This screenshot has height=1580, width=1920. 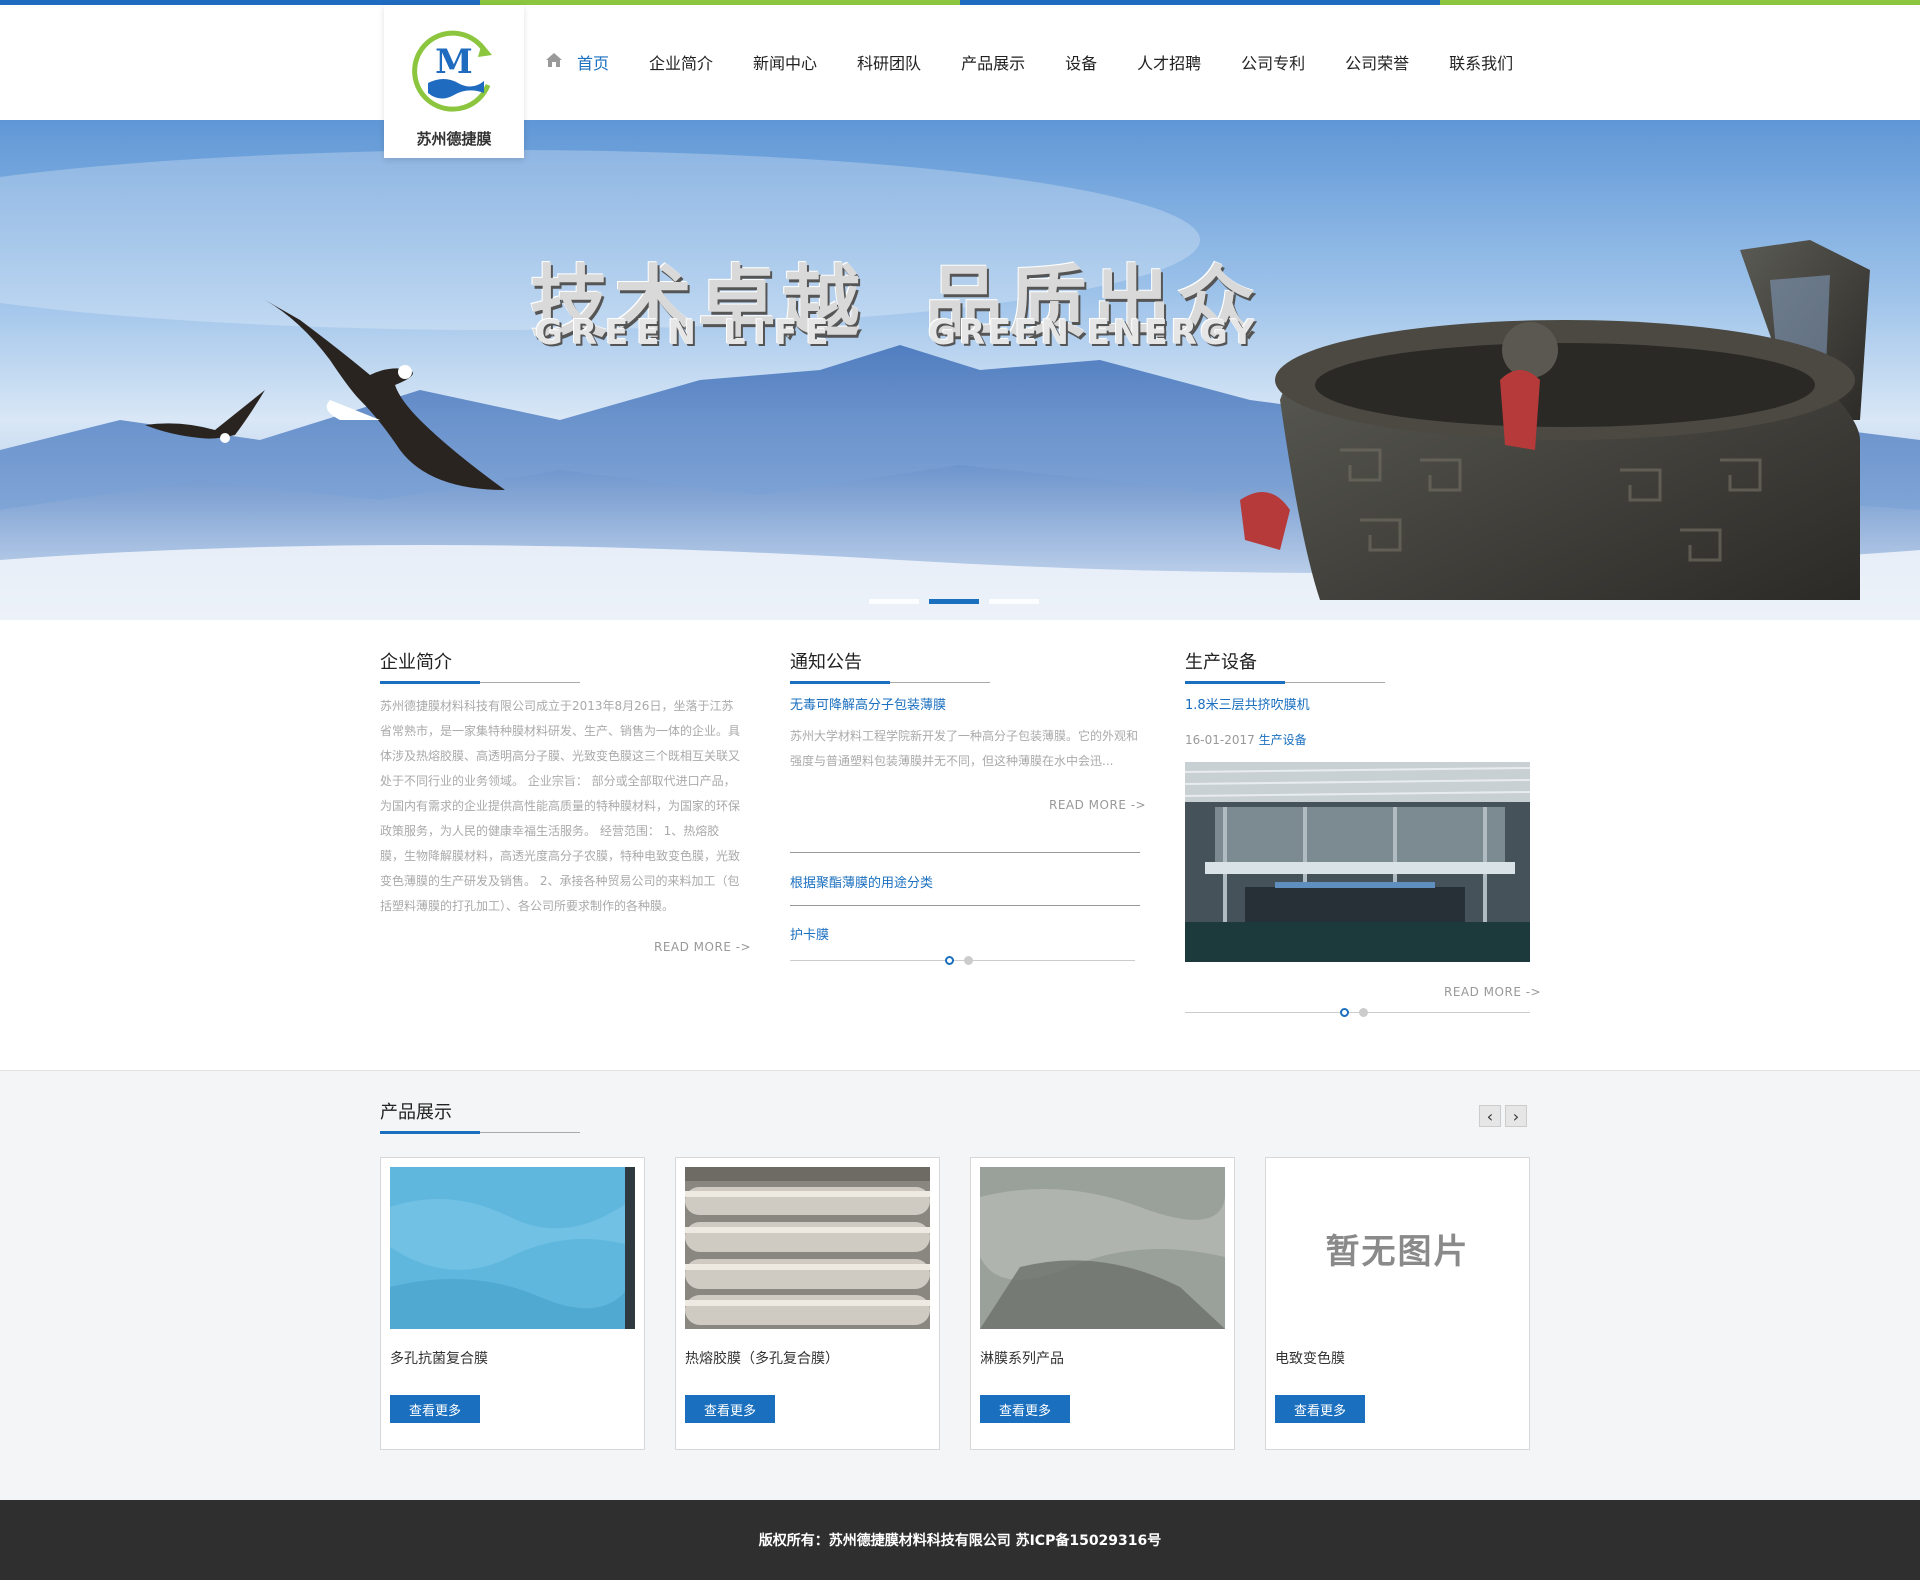 I want to click on equipment-date: 16-01-2017, so click(x=1220, y=740).